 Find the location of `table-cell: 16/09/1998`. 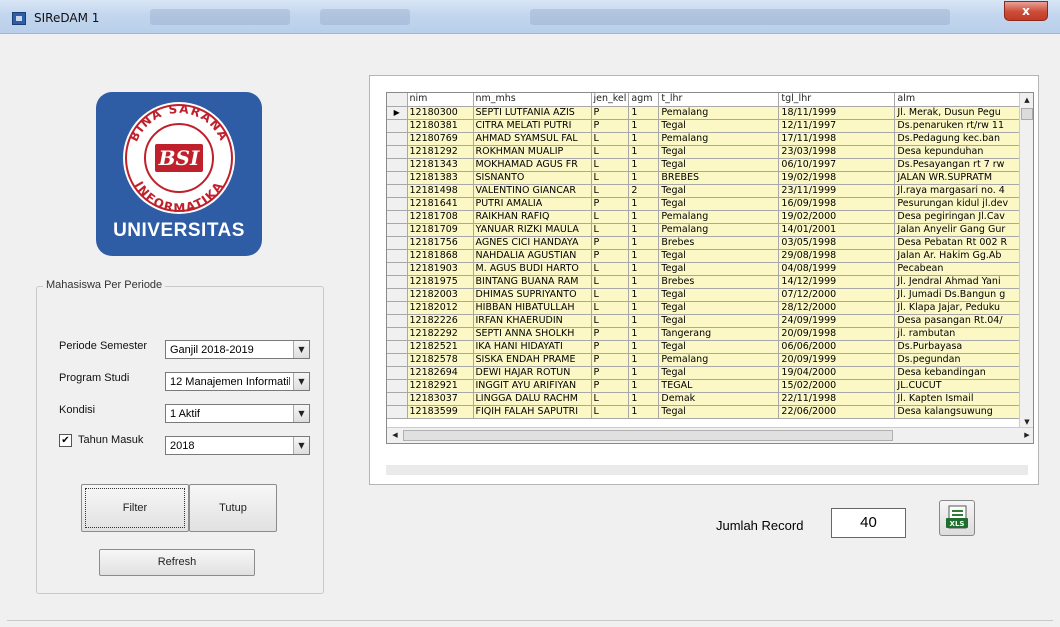

table-cell: 16/09/1998 is located at coordinates (837, 204).